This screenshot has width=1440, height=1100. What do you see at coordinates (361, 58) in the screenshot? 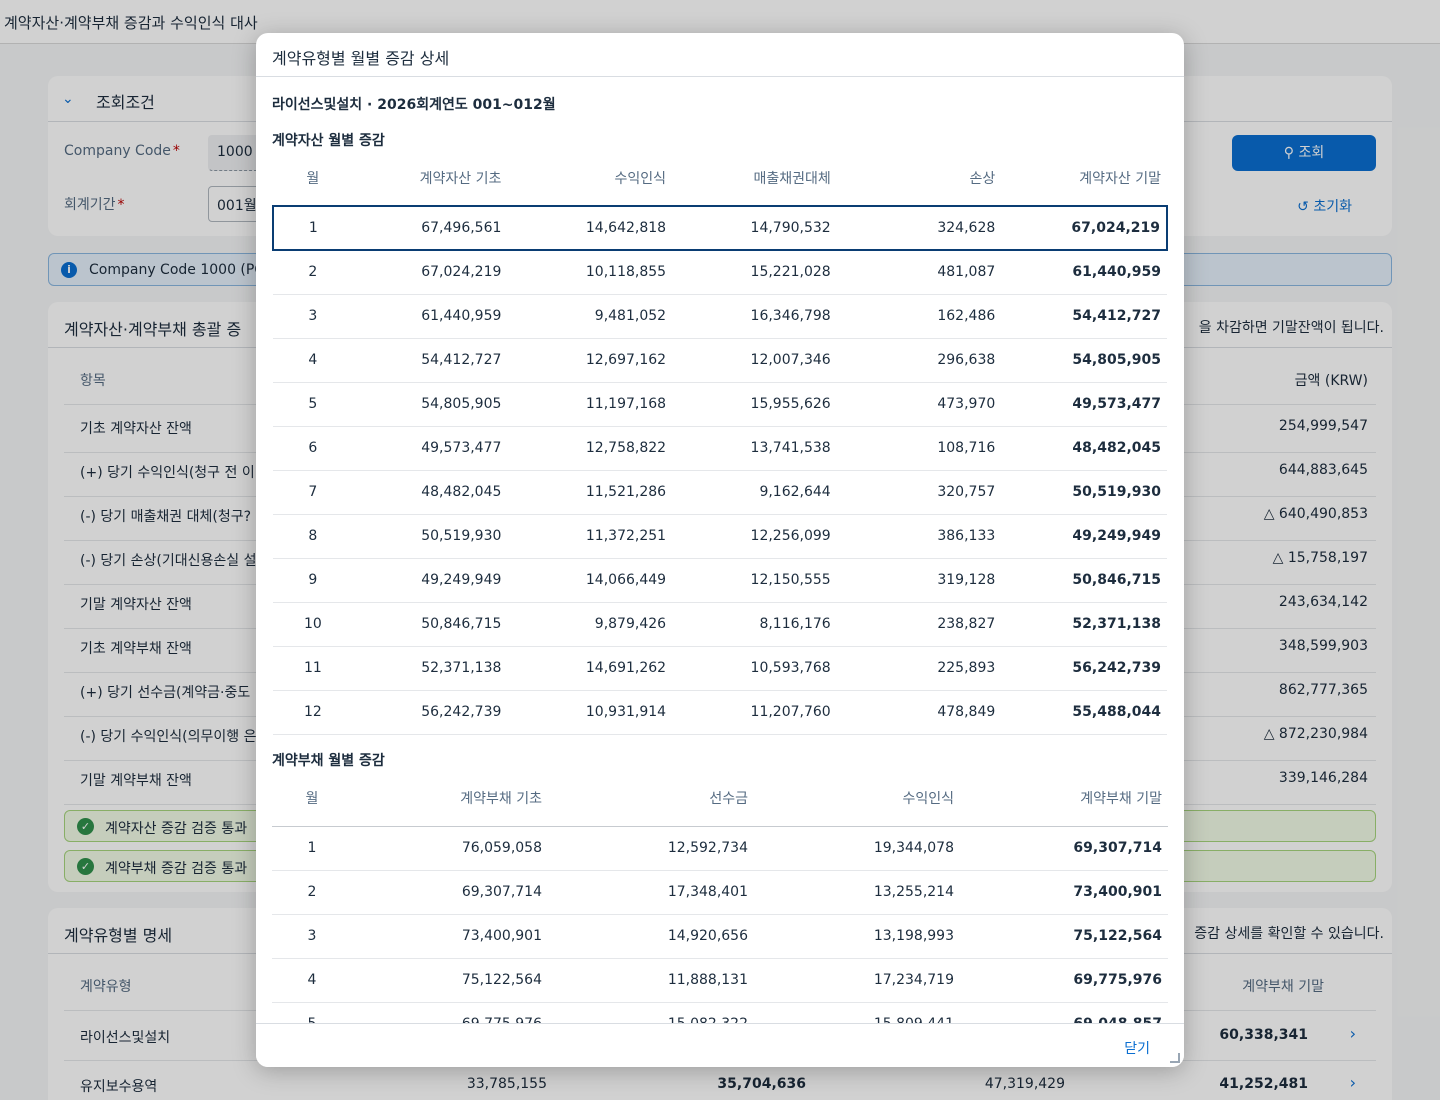
I see `dialog-title: 계약유형별 월별 증감 상세` at bounding box center [361, 58].